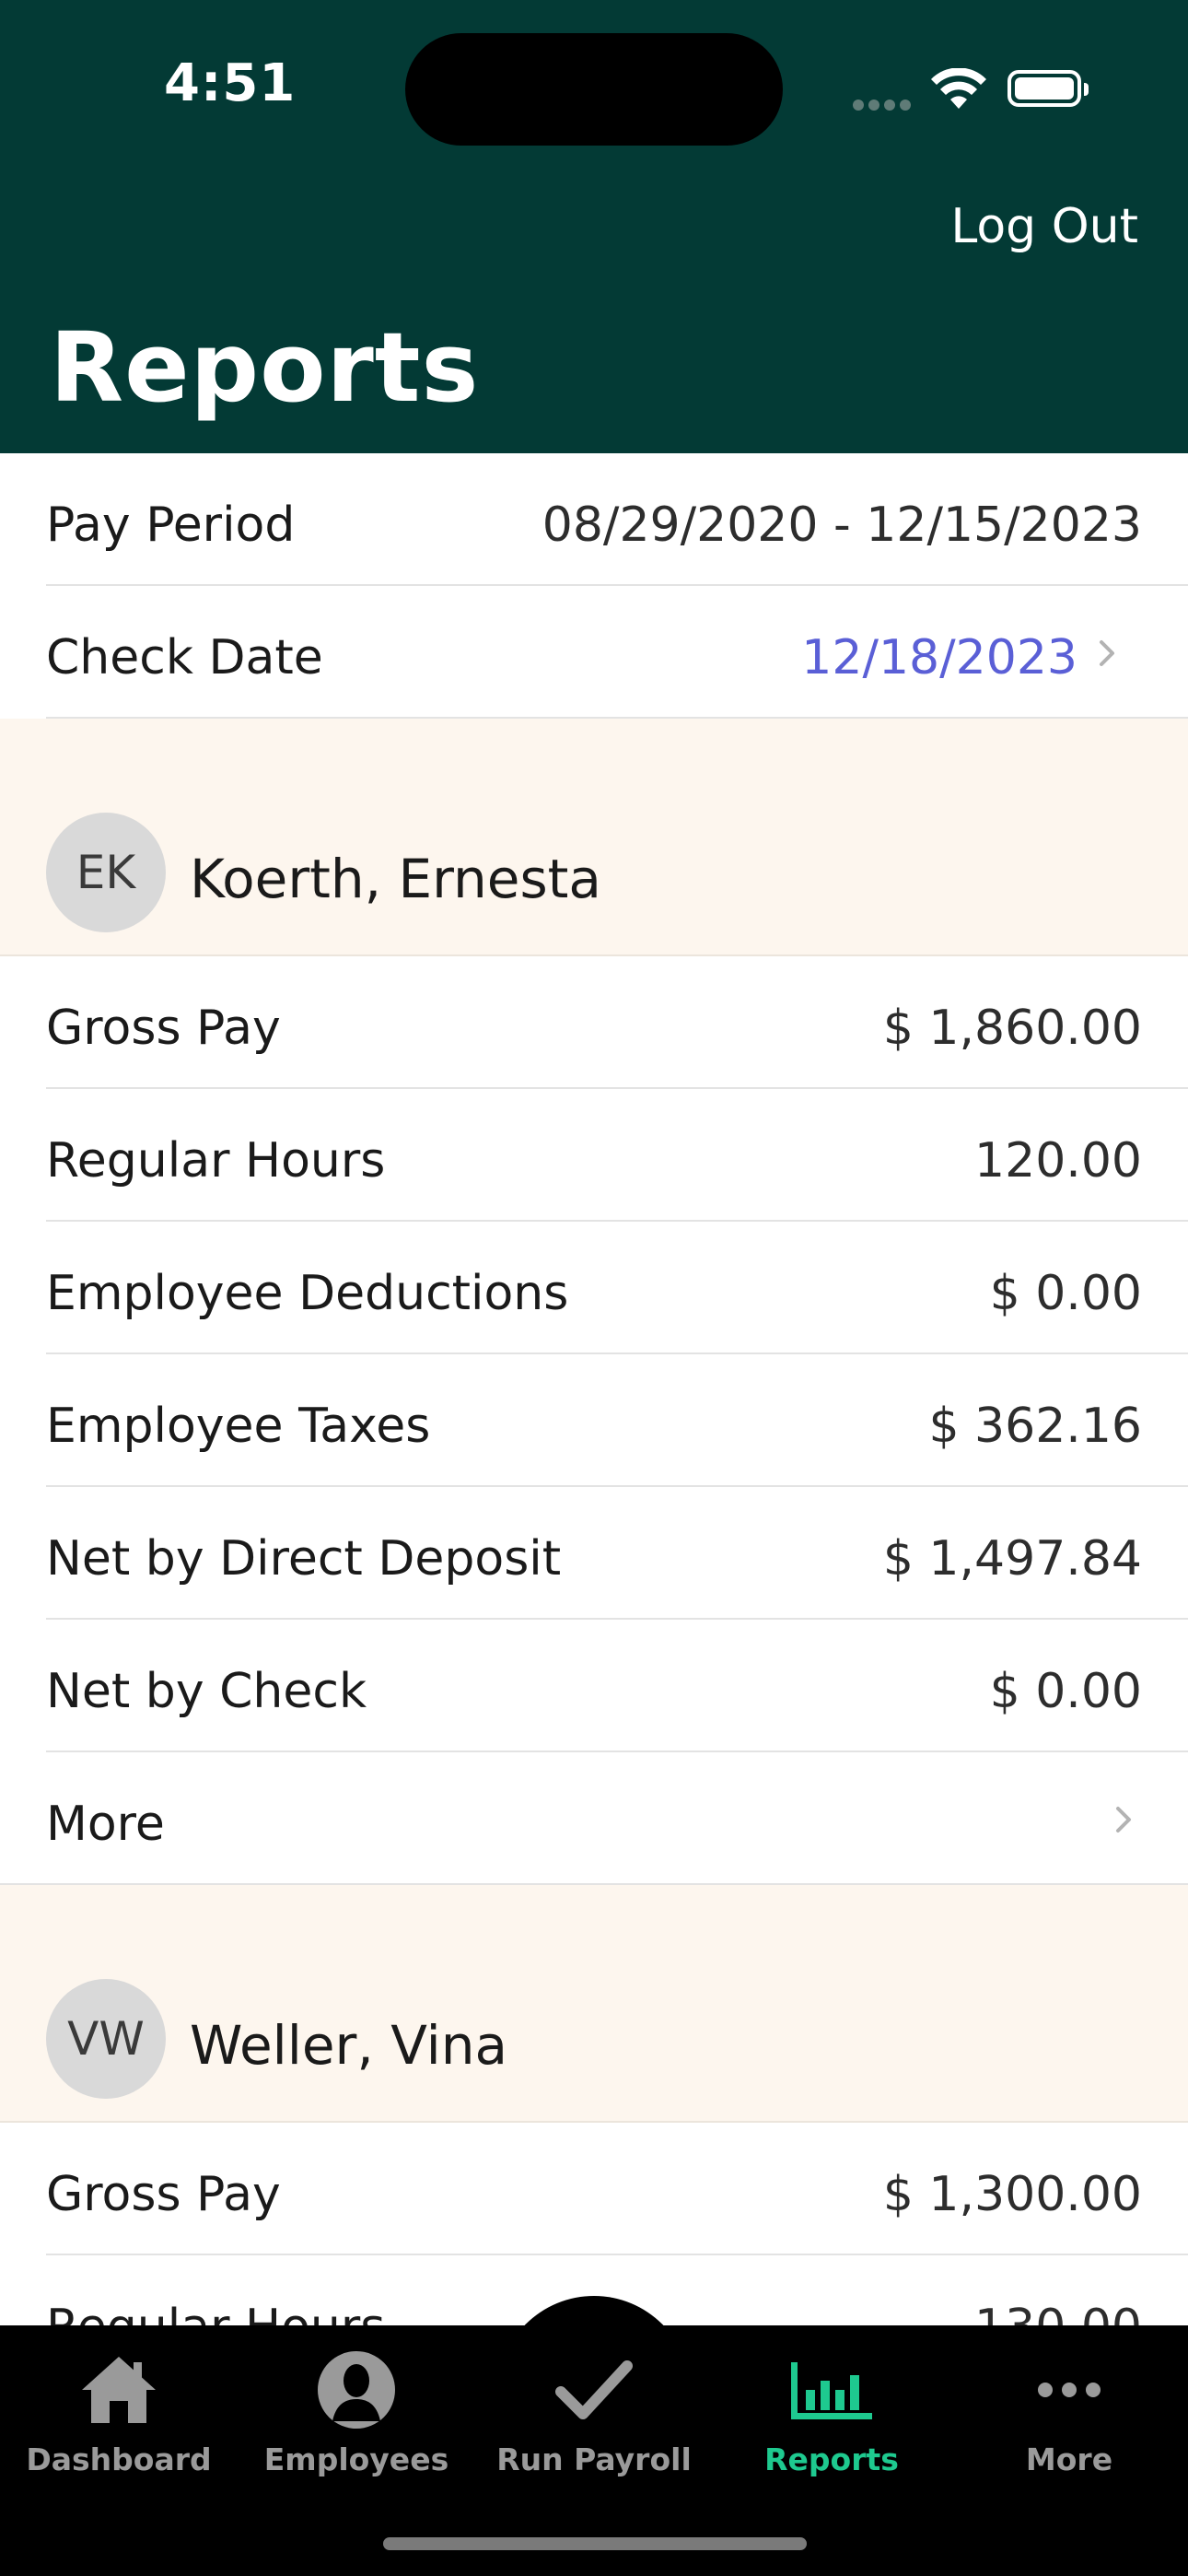 The image size is (1188, 2576). I want to click on row-label: Employee Taxes, so click(239, 1426).